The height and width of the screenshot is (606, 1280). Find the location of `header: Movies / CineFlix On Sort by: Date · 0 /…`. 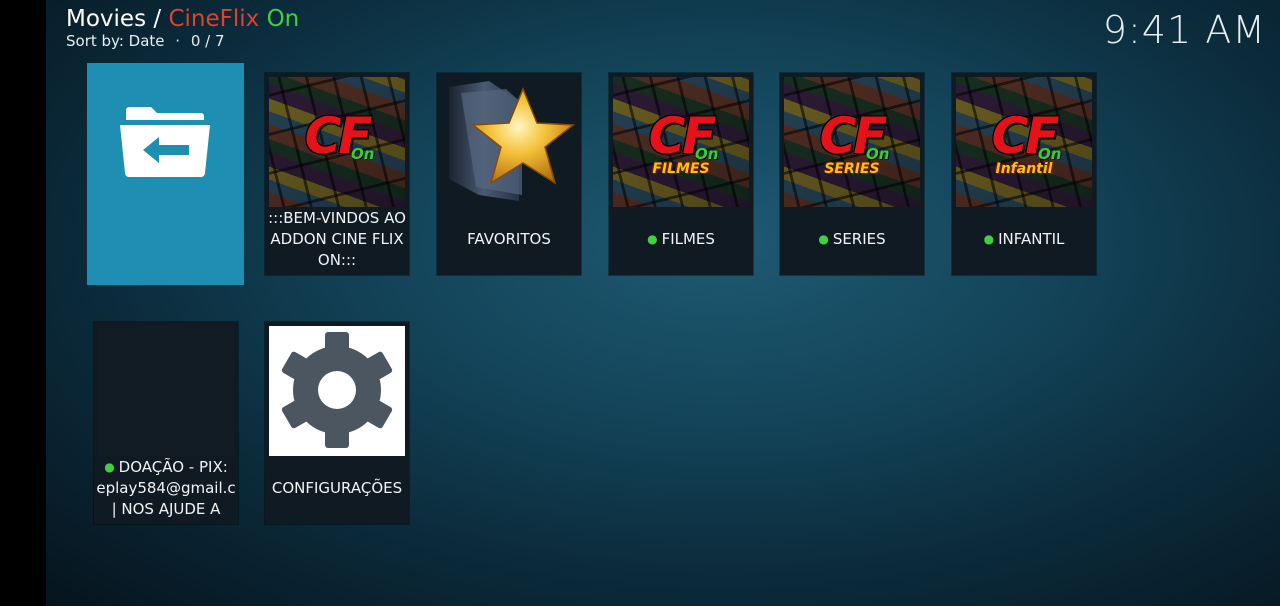

header: Movies / CineFlix On Sort by: Date · 0 /… is located at coordinates (182, 27).